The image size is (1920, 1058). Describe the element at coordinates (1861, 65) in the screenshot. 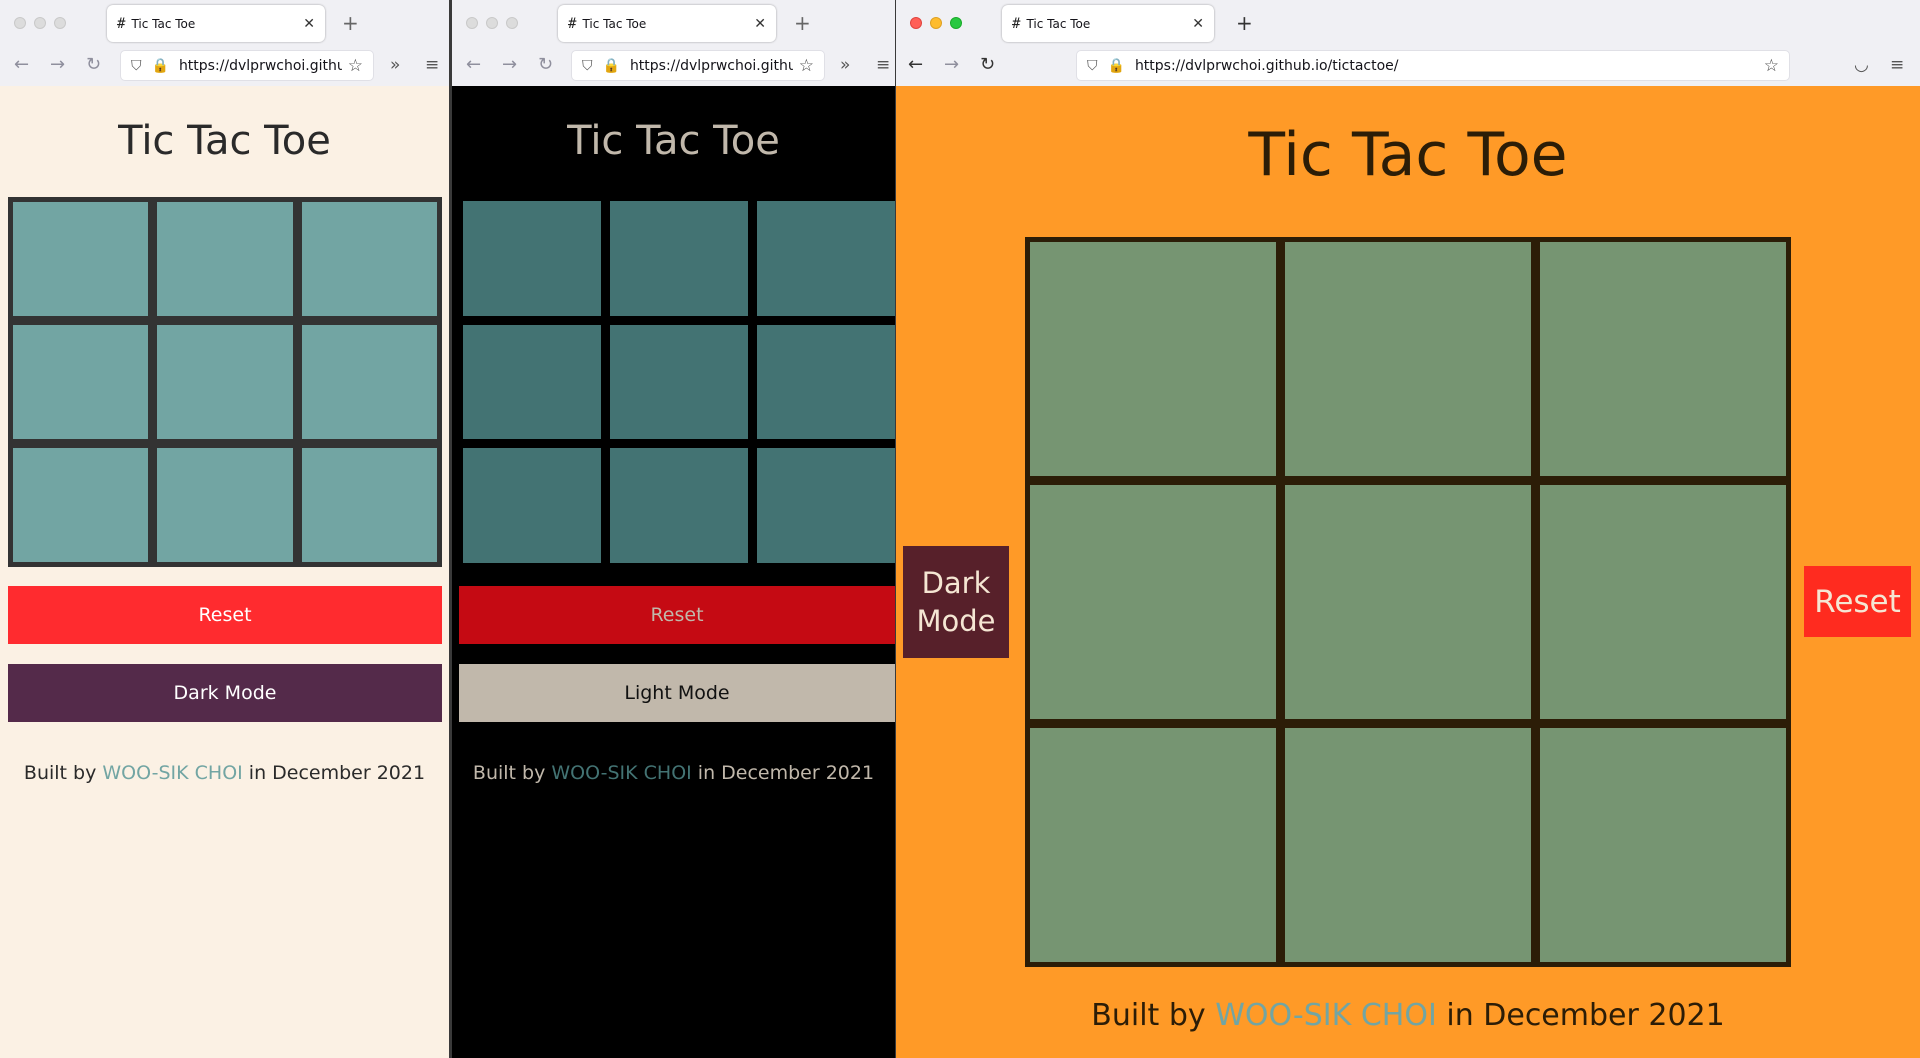

I see `pocket-icon: ◡` at that location.